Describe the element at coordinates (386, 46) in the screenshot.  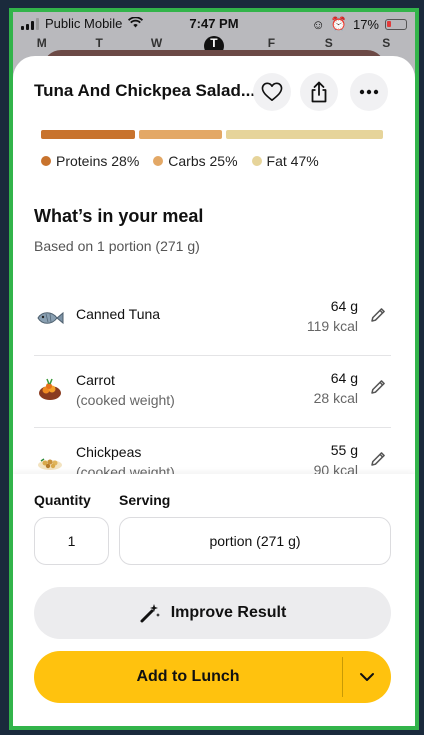
I see `weekday-sun: S` at that location.